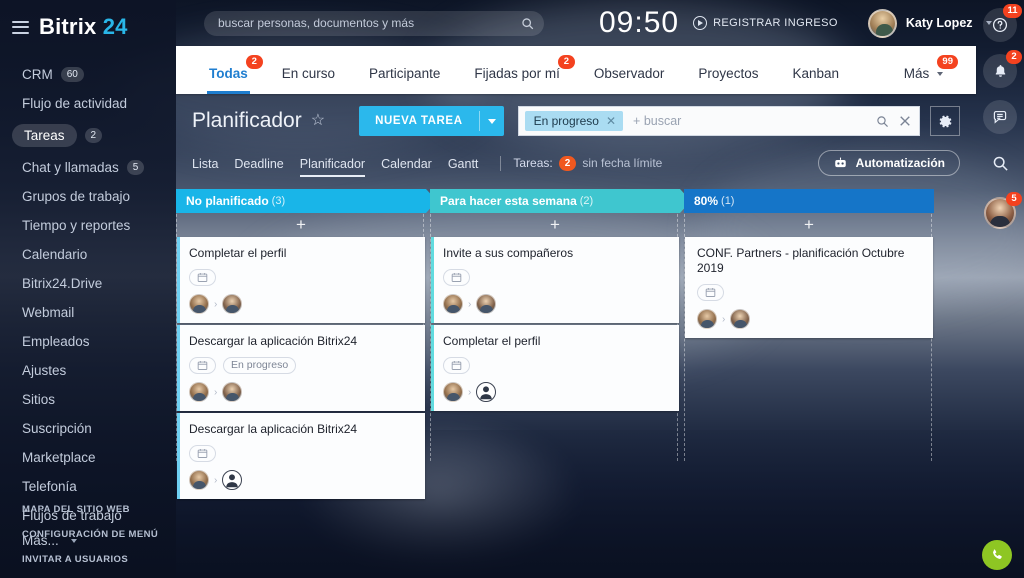 The image size is (1024, 578). I want to click on tasks-without-deadline-info: Tareas: 2 sin fecha límite, so click(587, 165).